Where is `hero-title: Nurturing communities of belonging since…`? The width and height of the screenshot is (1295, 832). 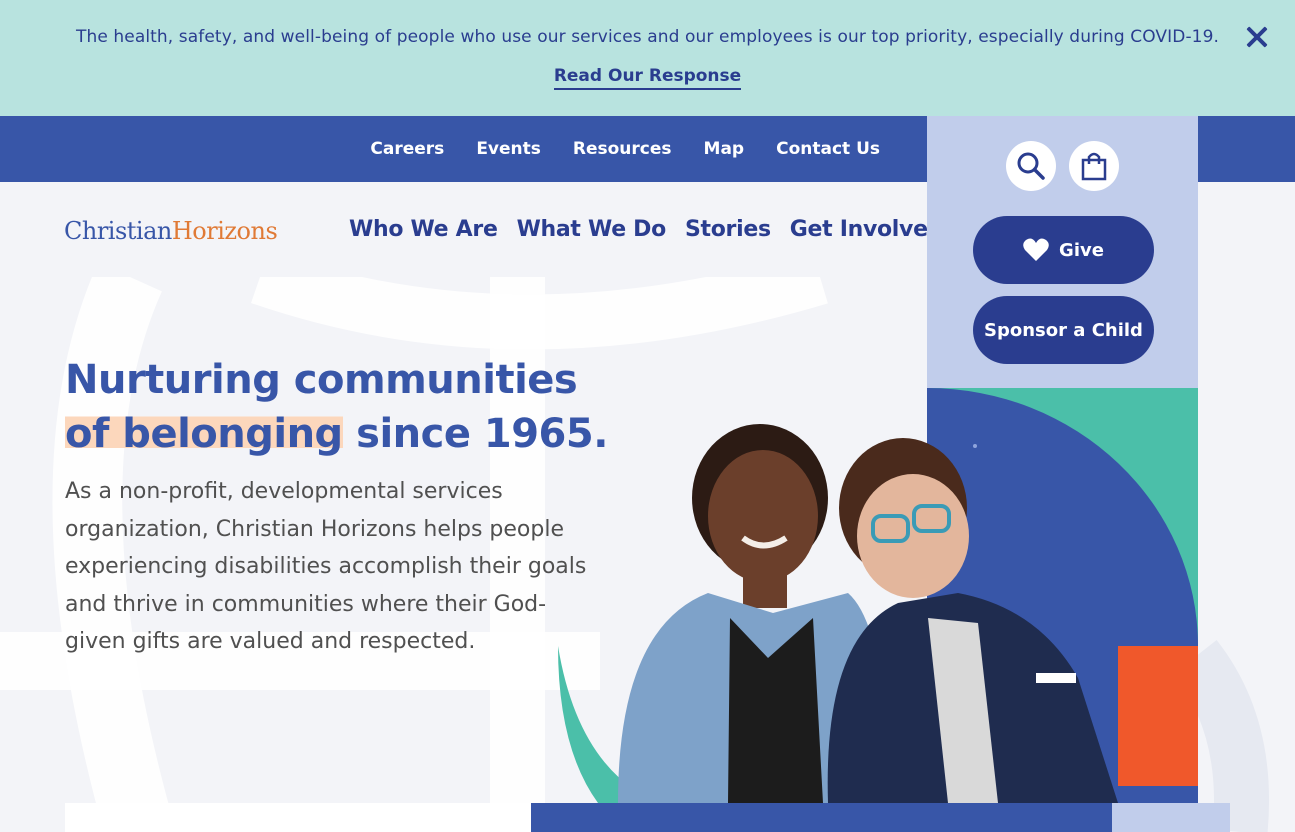 hero-title: Nurturing communities of belonging since… is located at coordinates (336, 407).